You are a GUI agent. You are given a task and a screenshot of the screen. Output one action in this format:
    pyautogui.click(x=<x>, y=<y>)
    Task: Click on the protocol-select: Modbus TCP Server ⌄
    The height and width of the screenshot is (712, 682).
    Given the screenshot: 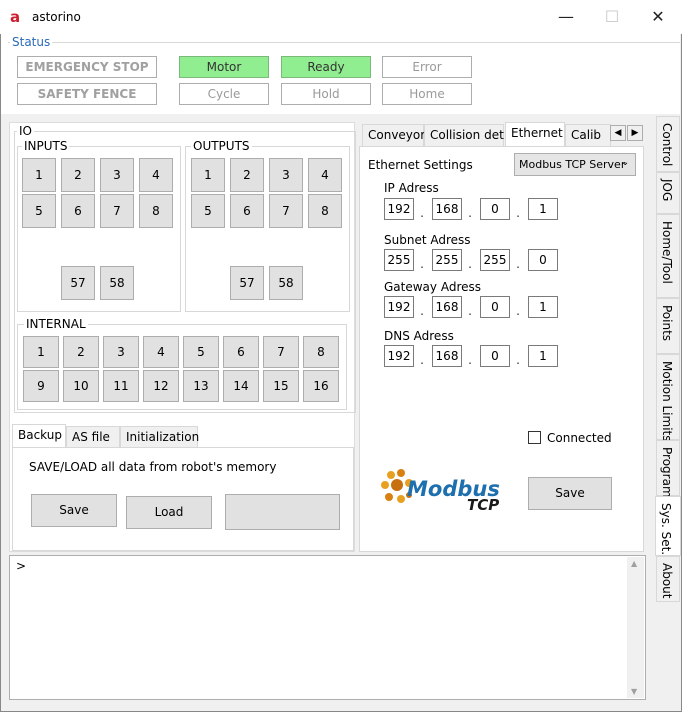 What is the action you would take?
    pyautogui.click(x=575, y=164)
    